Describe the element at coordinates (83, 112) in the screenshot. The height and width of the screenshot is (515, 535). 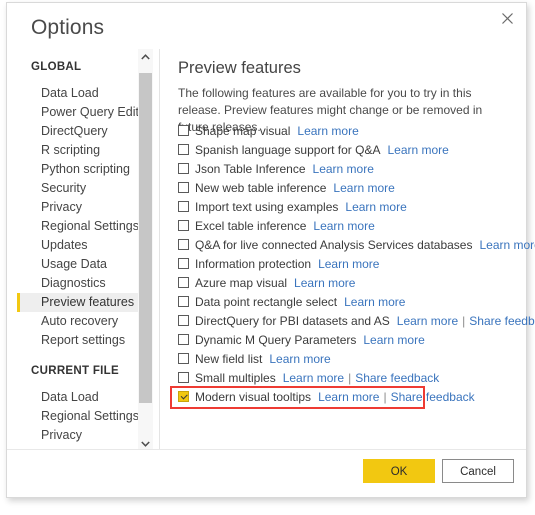
I see `sidebar-item-power-query-editor: Power Query Editor` at that location.